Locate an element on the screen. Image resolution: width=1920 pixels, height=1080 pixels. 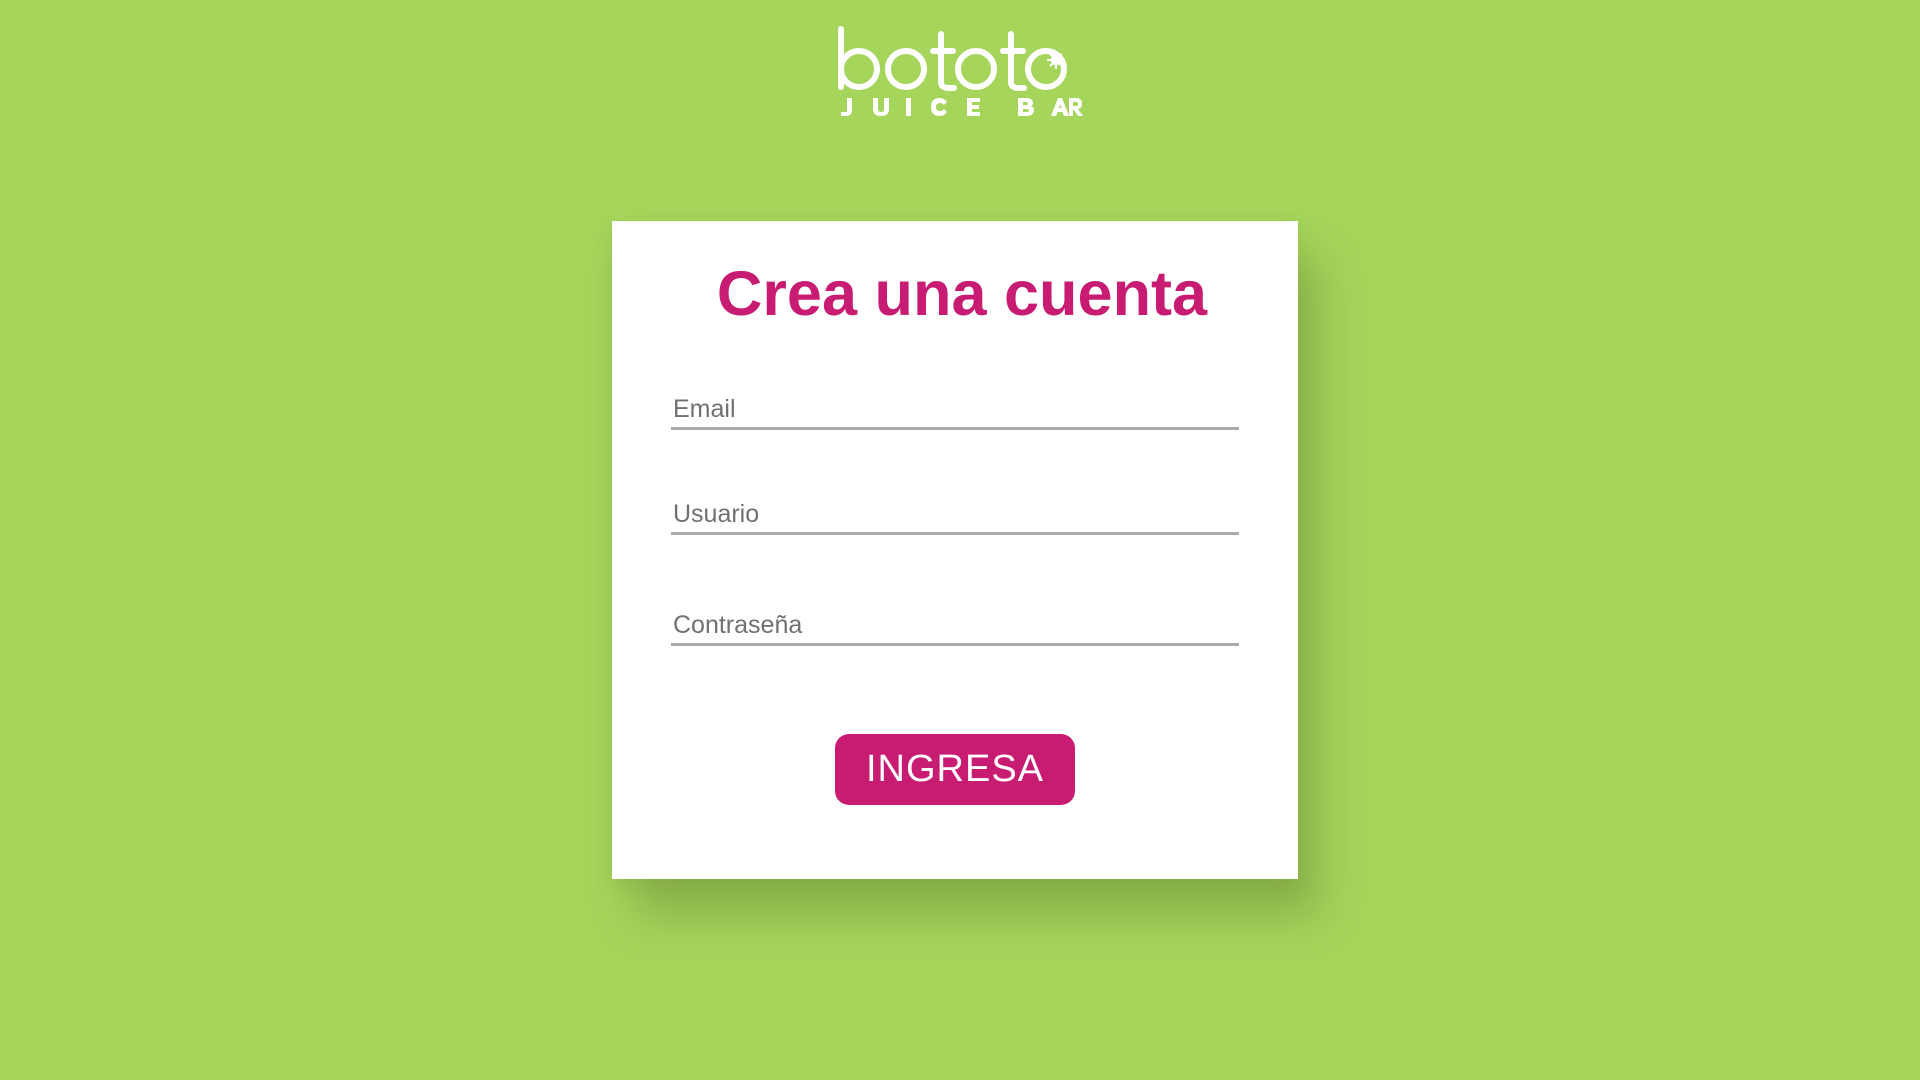
brand-logo is located at coordinates (960, 72).